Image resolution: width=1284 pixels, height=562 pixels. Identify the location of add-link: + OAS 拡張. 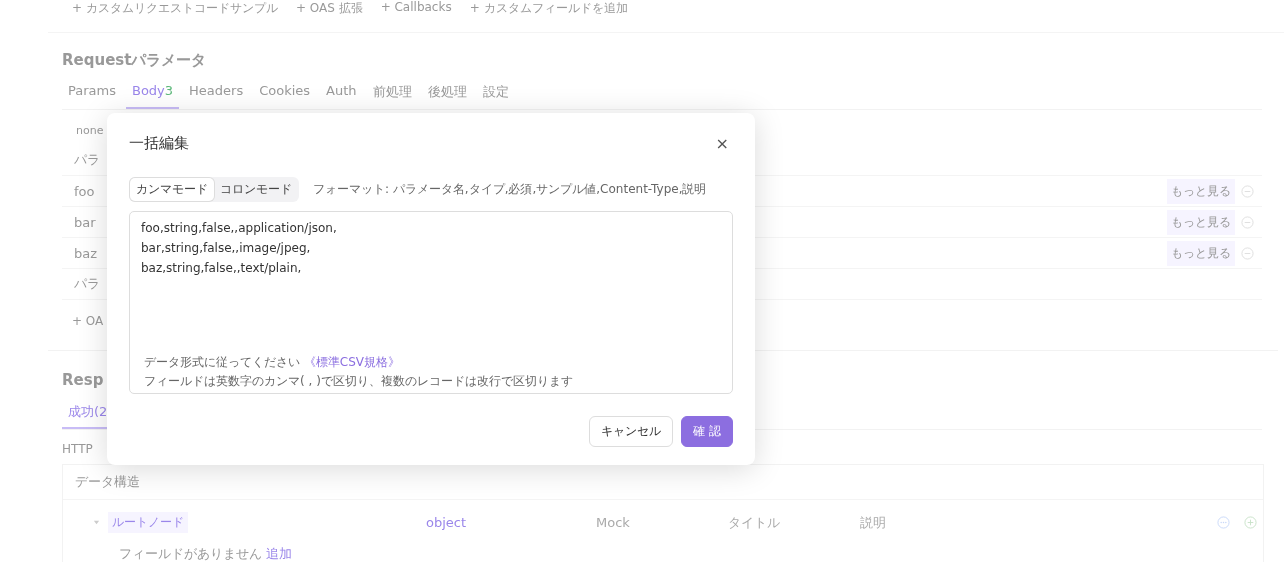
(329, 8).